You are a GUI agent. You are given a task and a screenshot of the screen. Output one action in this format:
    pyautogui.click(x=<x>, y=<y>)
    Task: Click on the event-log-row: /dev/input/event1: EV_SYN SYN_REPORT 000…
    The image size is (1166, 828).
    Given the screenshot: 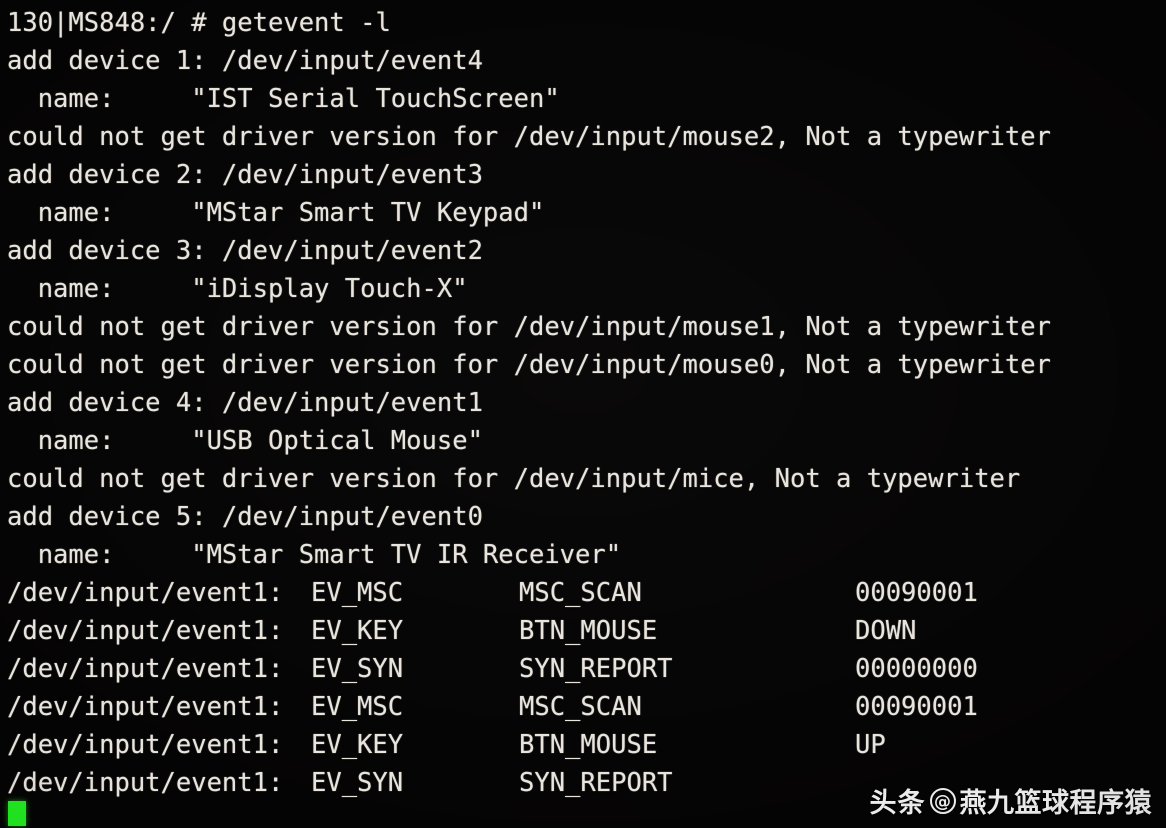 What is the action you would take?
    pyautogui.click(x=586, y=669)
    